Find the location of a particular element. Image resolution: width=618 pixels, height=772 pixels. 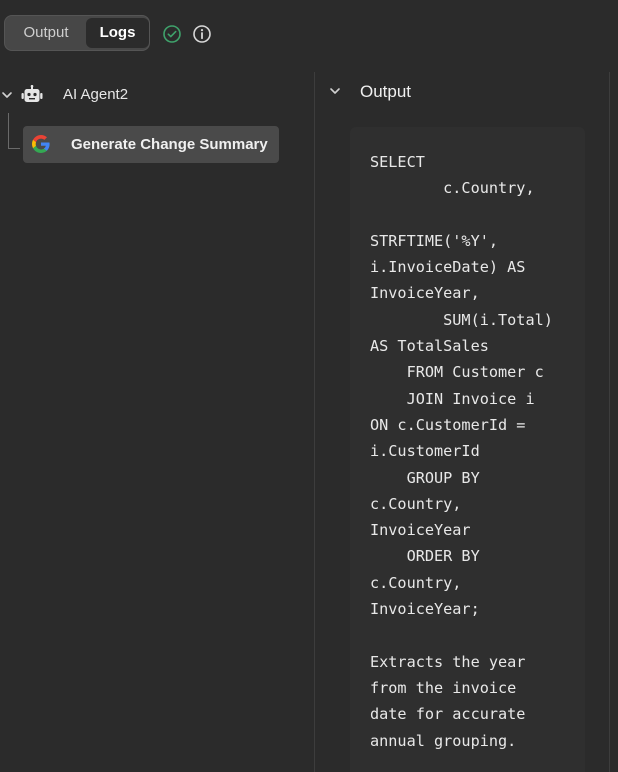

tab-logs: Logs is located at coordinates (117, 33).